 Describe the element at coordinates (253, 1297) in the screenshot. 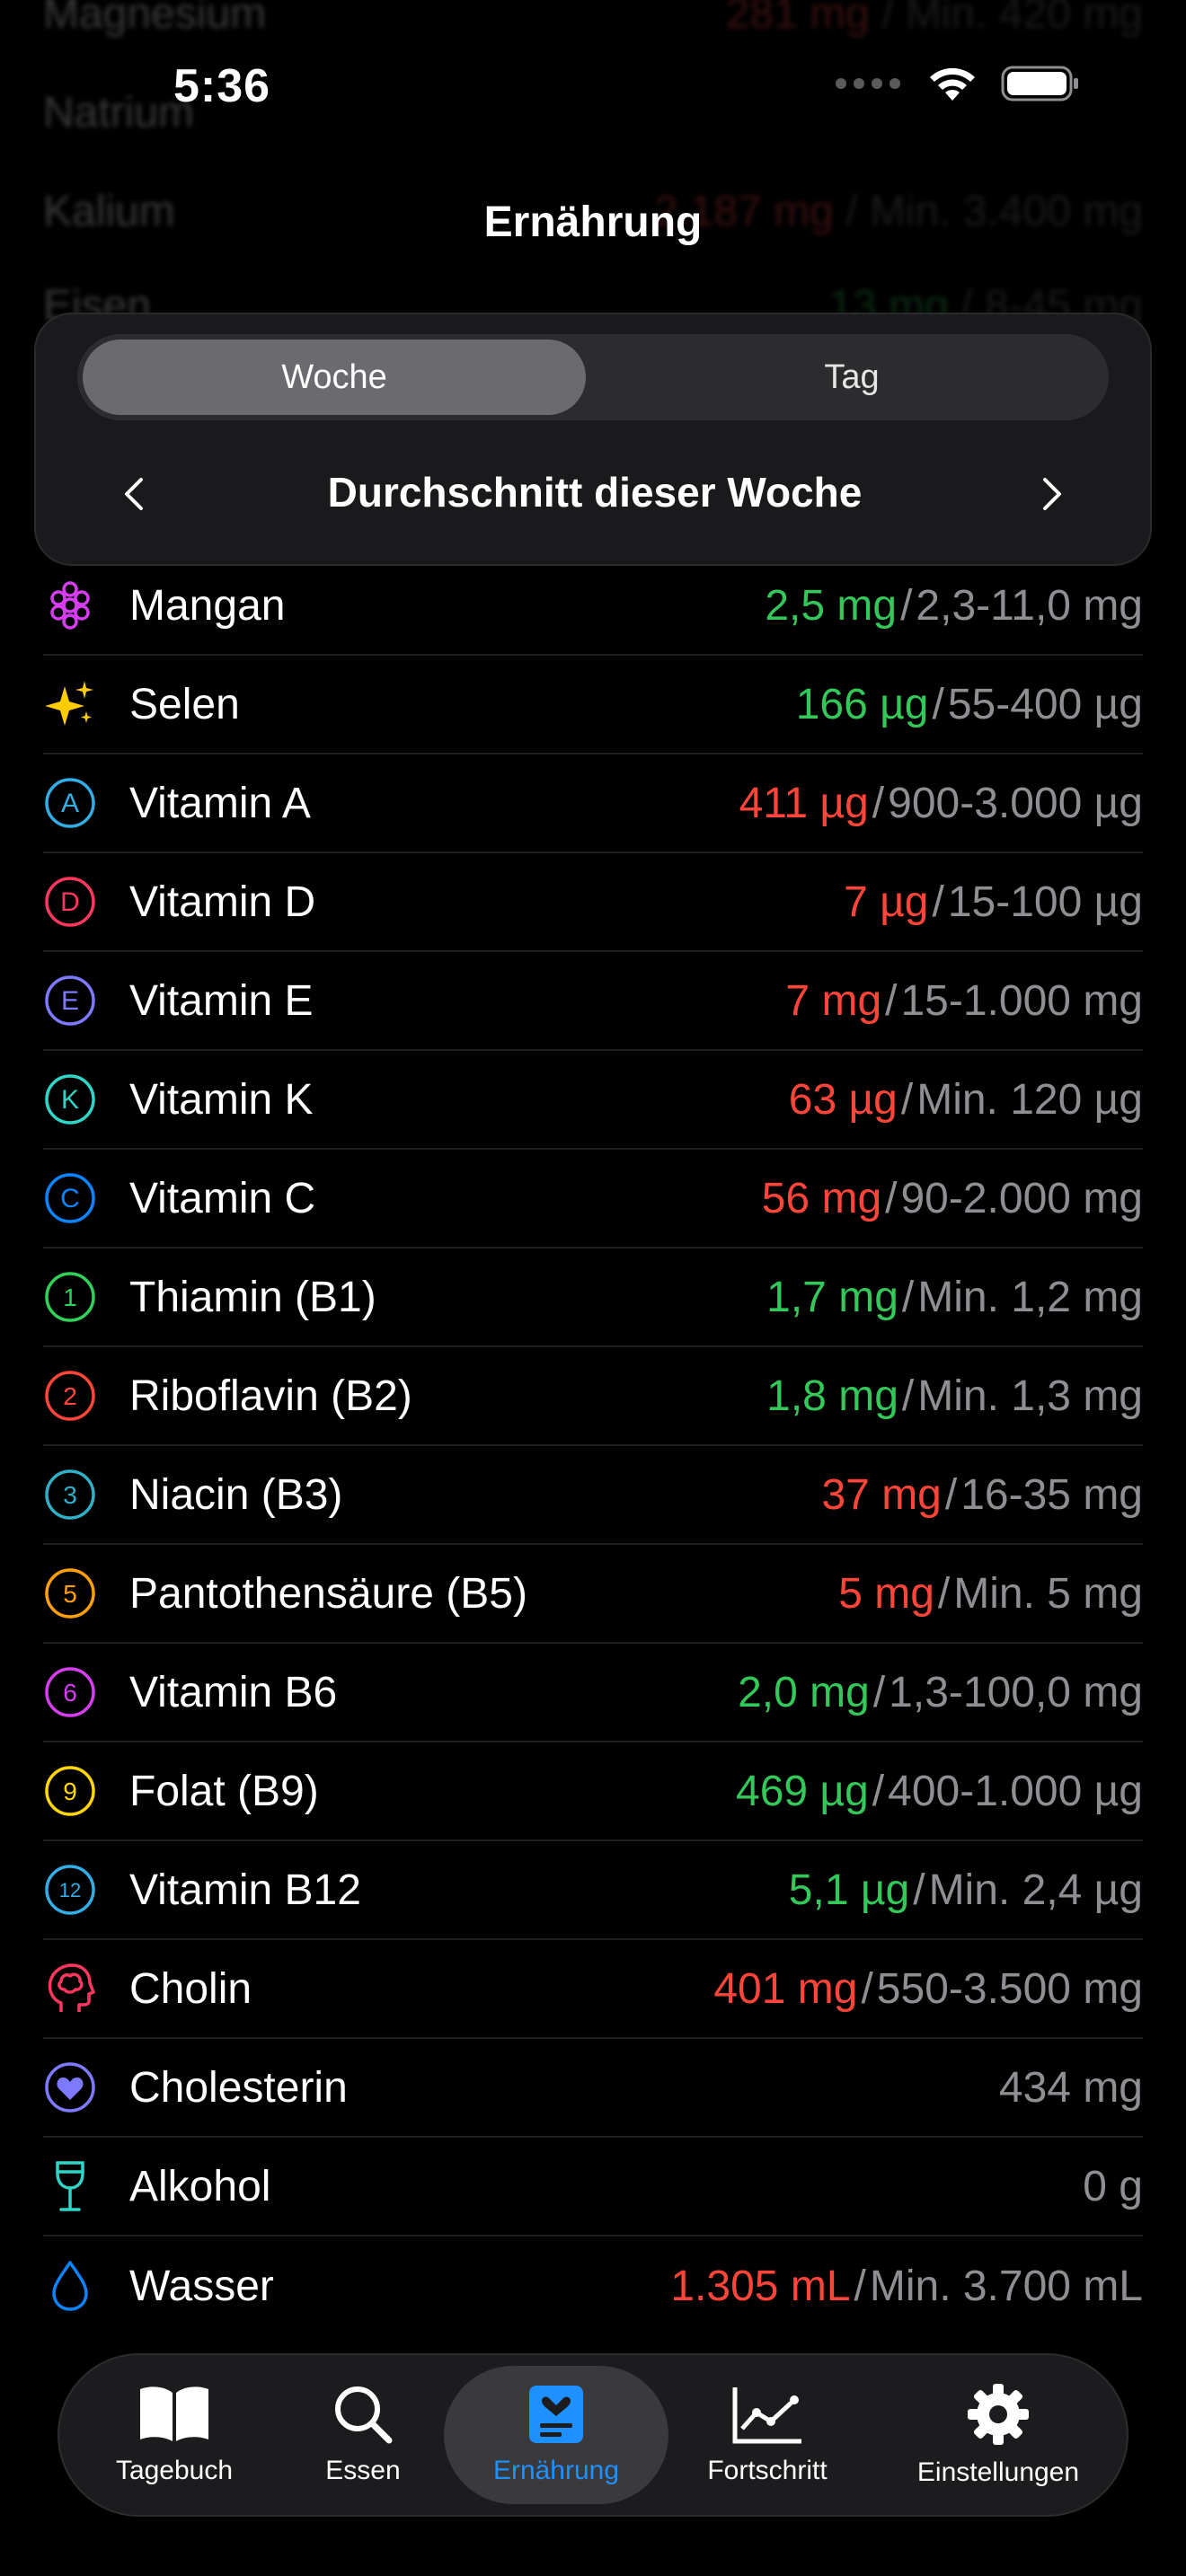

I see `nutrient-name: Thiamin (B1)` at that location.